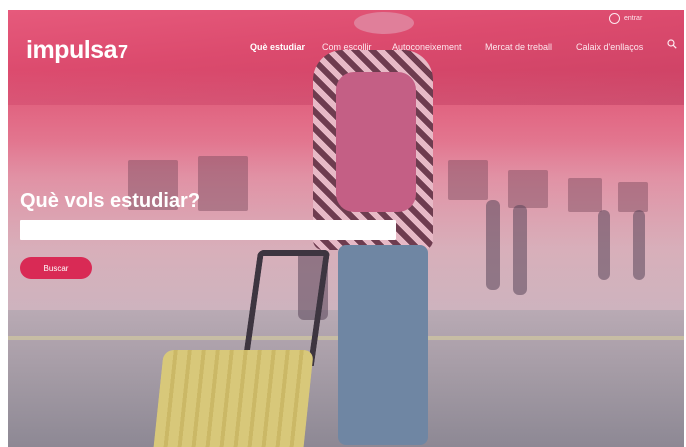  What do you see at coordinates (609, 47) in the screenshot?
I see `nav-calaix-enllacos: Calaix d'enllaços` at bounding box center [609, 47].